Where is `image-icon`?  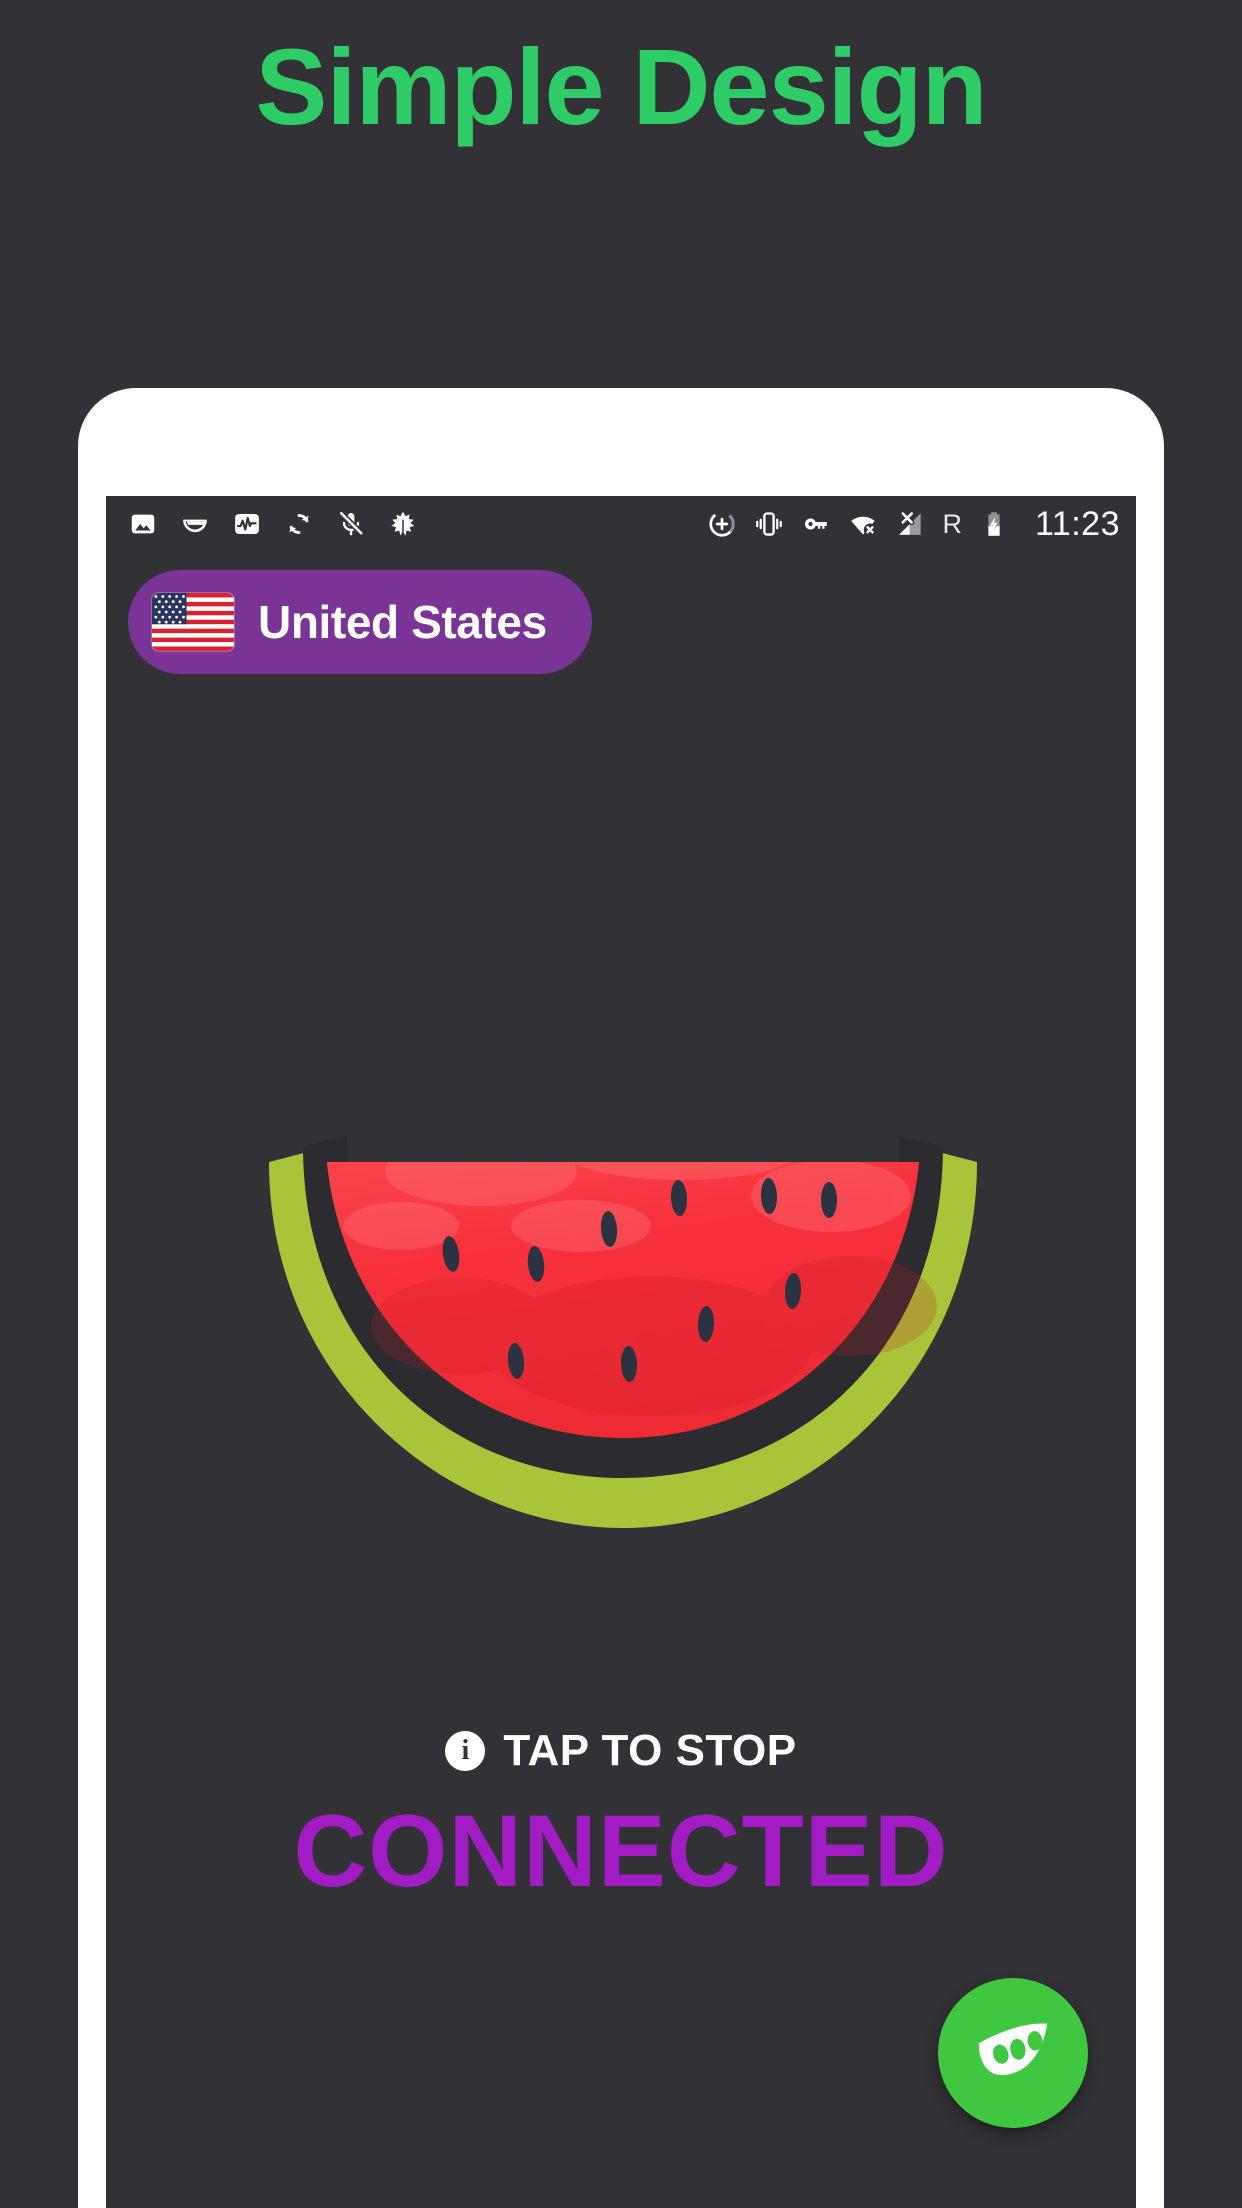 image-icon is located at coordinates (143, 524).